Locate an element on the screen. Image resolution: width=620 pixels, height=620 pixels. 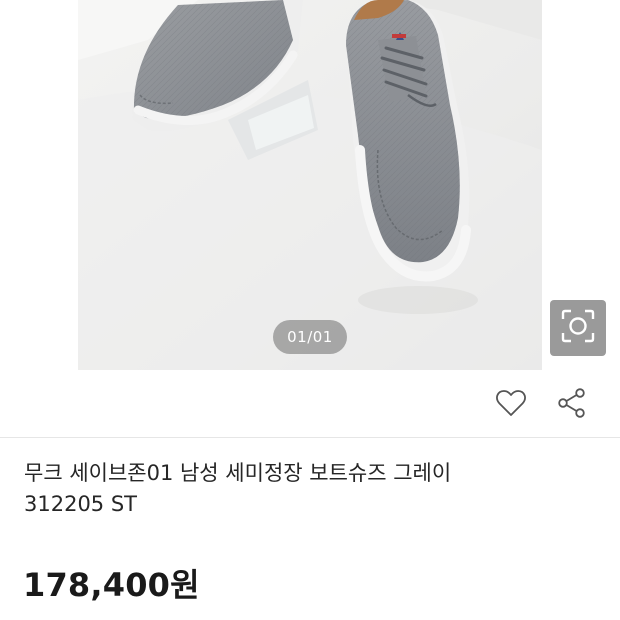
product-action-bar is located at coordinates (310, 404).